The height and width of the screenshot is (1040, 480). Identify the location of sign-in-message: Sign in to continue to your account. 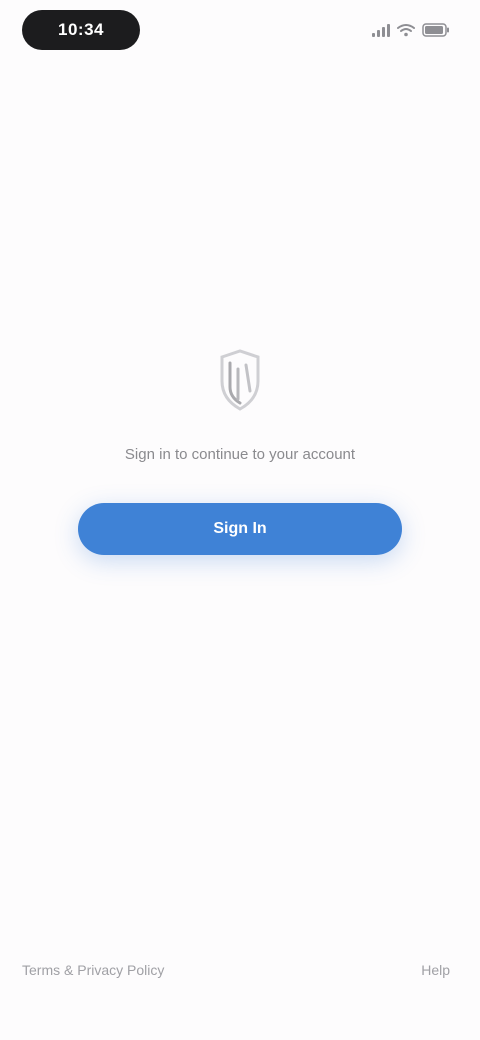
(240, 454).